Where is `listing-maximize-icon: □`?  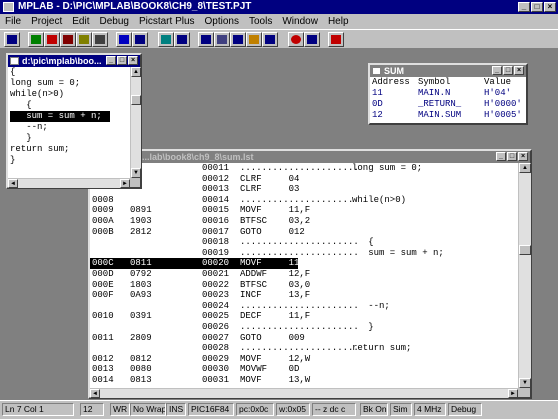 listing-maximize-icon: □ is located at coordinates (512, 156).